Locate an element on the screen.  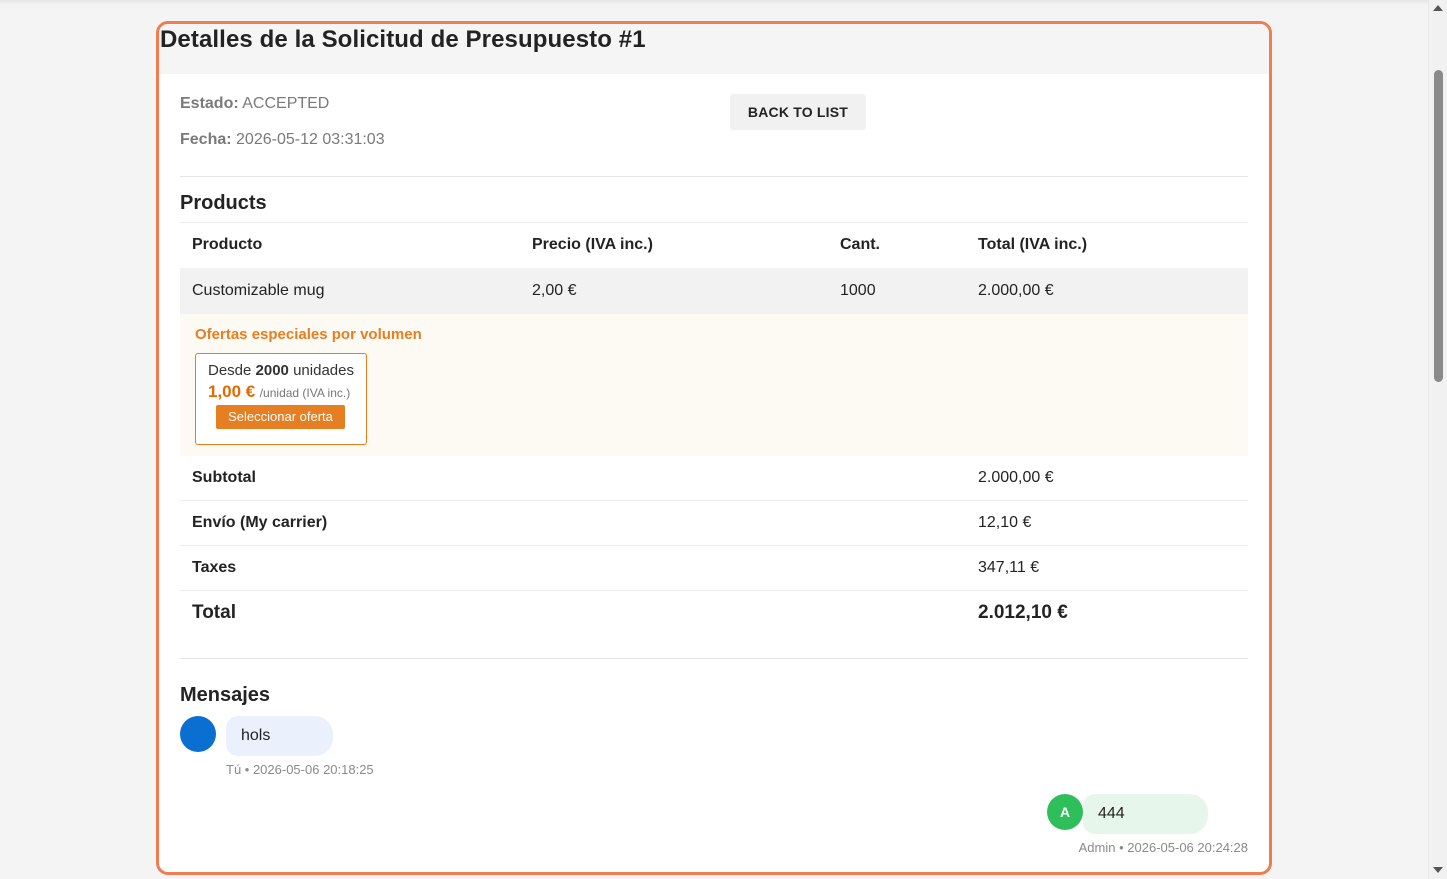
message-bubble: 444 is located at coordinates (1145, 813).